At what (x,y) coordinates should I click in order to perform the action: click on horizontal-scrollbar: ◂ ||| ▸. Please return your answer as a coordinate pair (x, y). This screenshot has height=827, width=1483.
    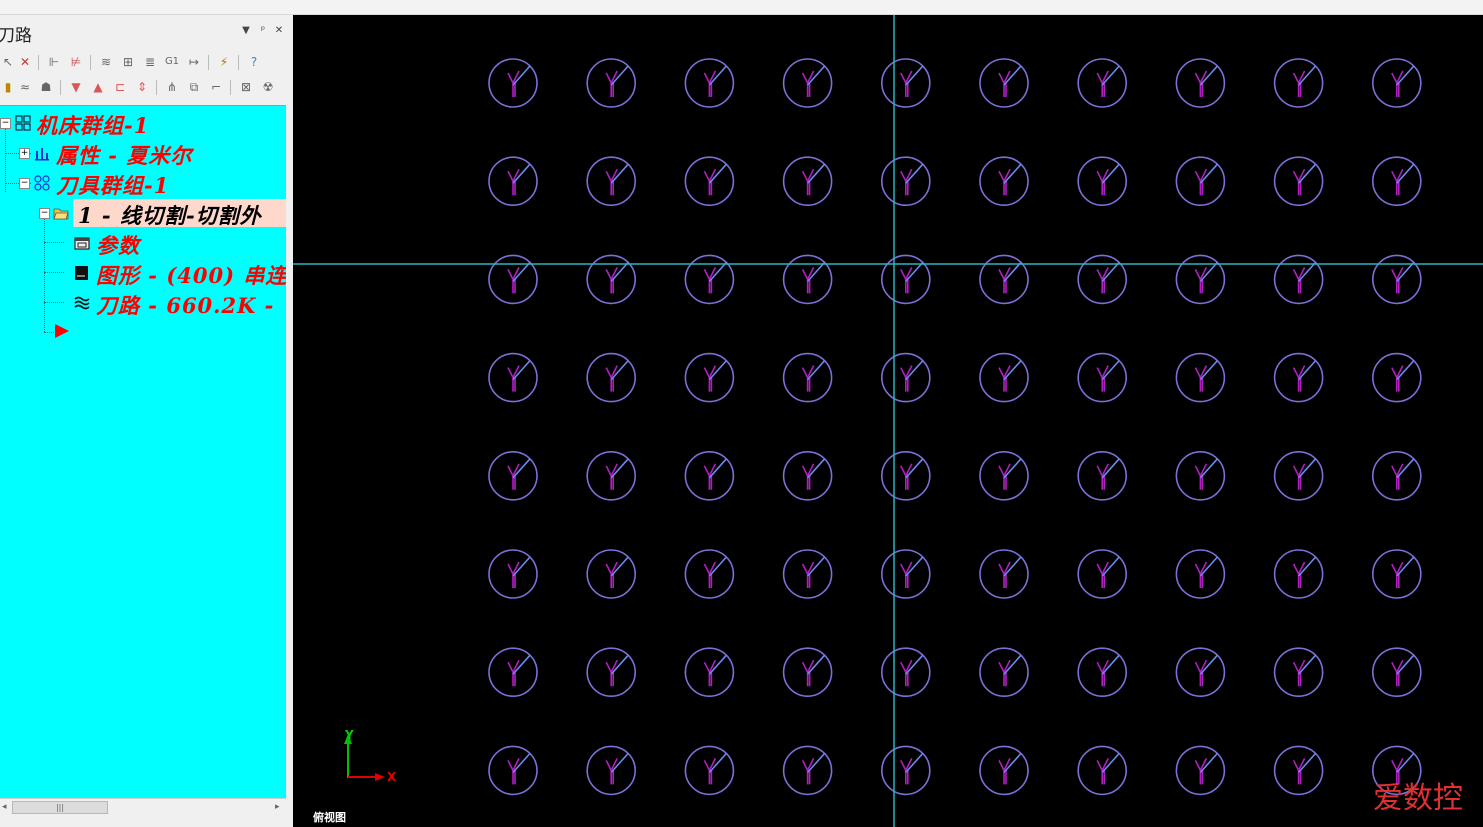
    Looking at the image, I should click on (143, 807).